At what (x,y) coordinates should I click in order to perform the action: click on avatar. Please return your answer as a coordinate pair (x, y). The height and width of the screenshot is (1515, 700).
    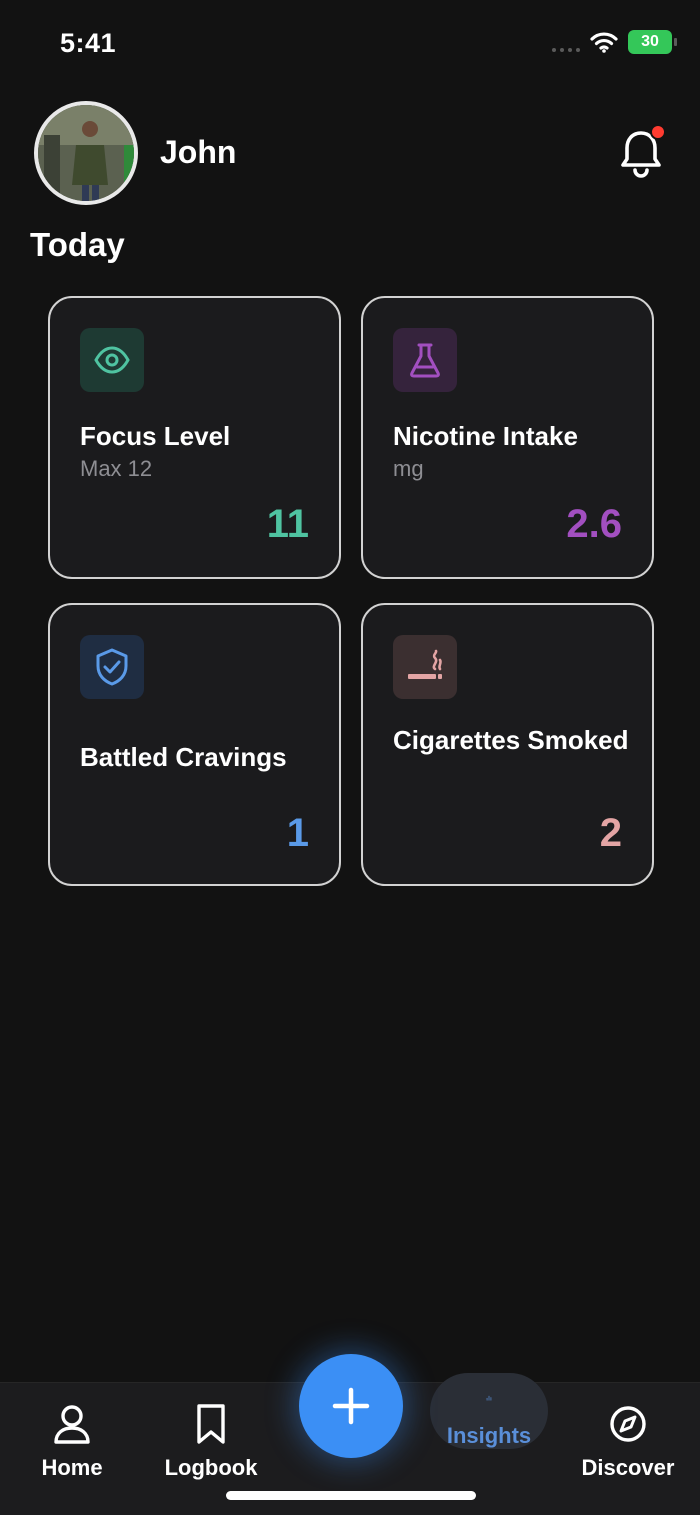
    Looking at the image, I should click on (86, 153).